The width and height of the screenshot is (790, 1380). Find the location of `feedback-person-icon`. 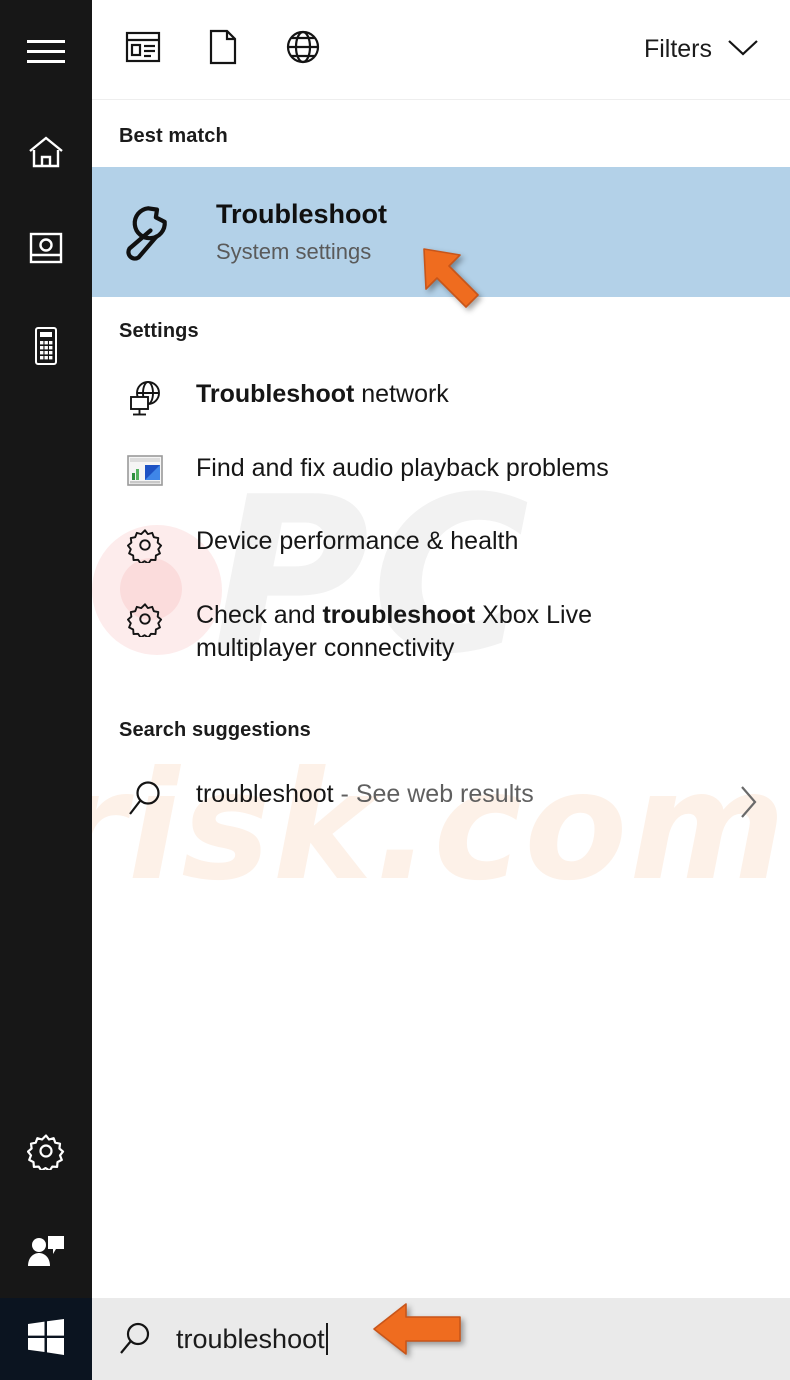

feedback-person-icon is located at coordinates (46, 1251).